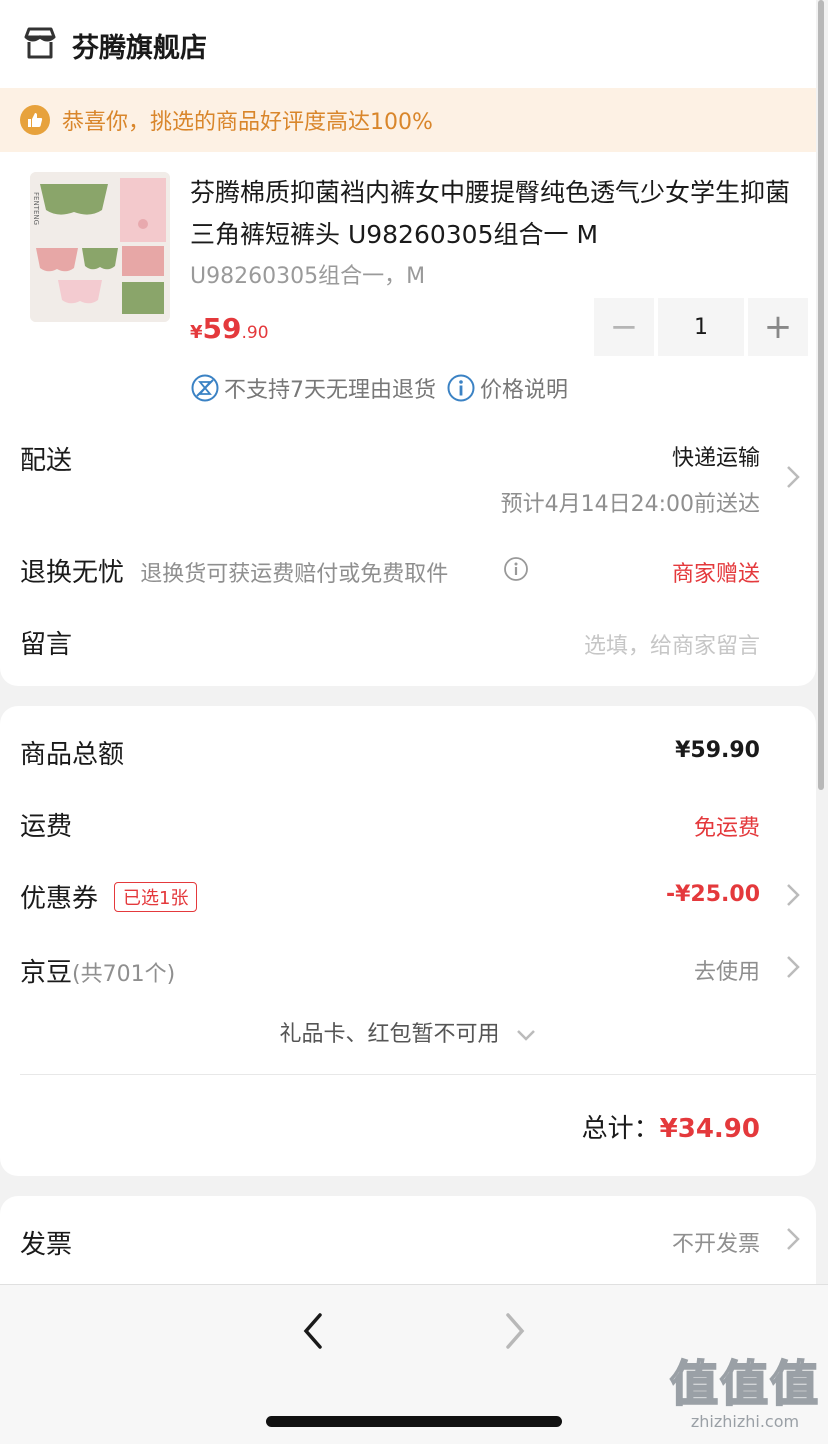 The width and height of the screenshot is (828, 1444). Describe the element at coordinates (408, 1240) in the screenshot. I see `invoice-card: 发票 不开发票` at that location.